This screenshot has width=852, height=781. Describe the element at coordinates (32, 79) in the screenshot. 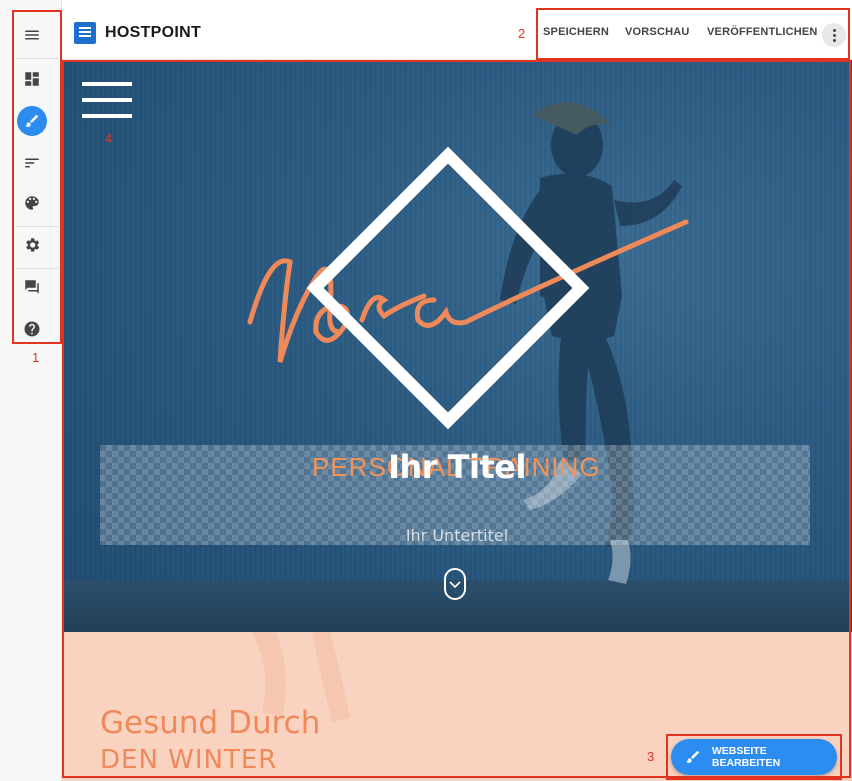

I see `dashboard-icon` at that location.